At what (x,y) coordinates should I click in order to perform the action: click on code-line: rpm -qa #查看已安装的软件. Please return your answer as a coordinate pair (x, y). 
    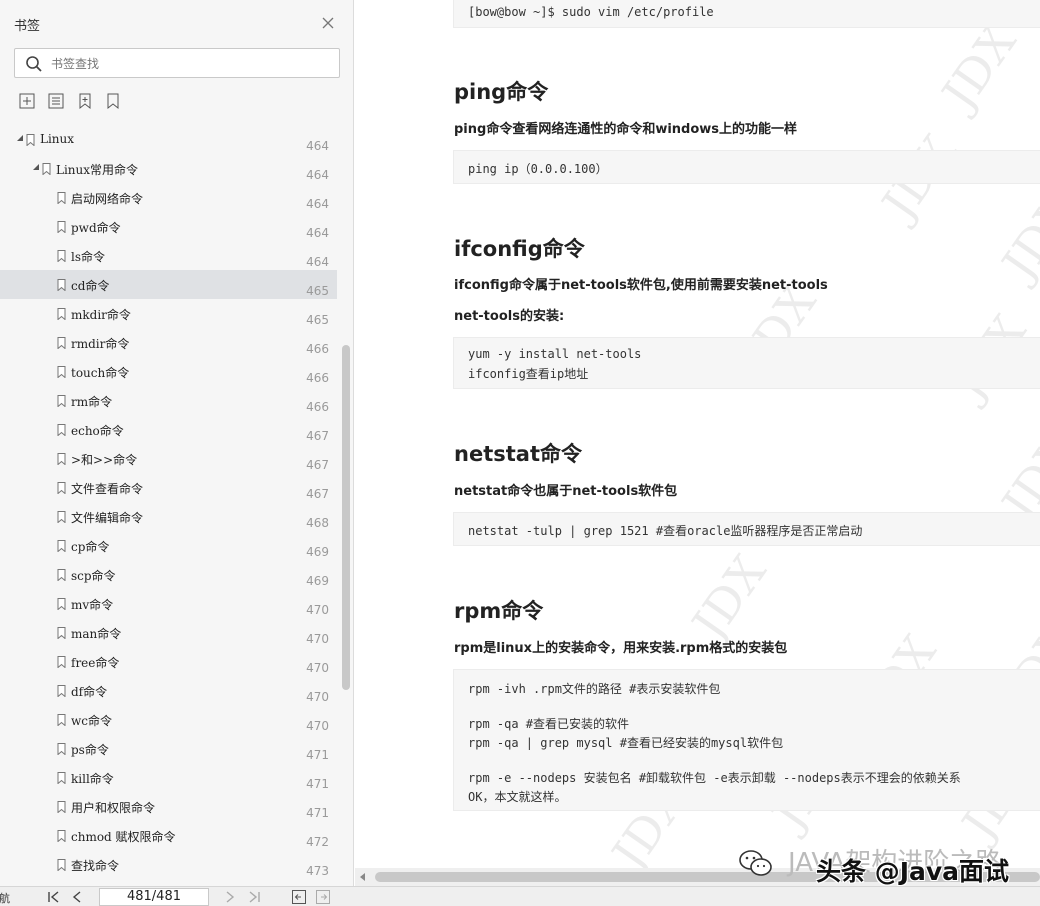
    Looking at the image, I should click on (549, 724).